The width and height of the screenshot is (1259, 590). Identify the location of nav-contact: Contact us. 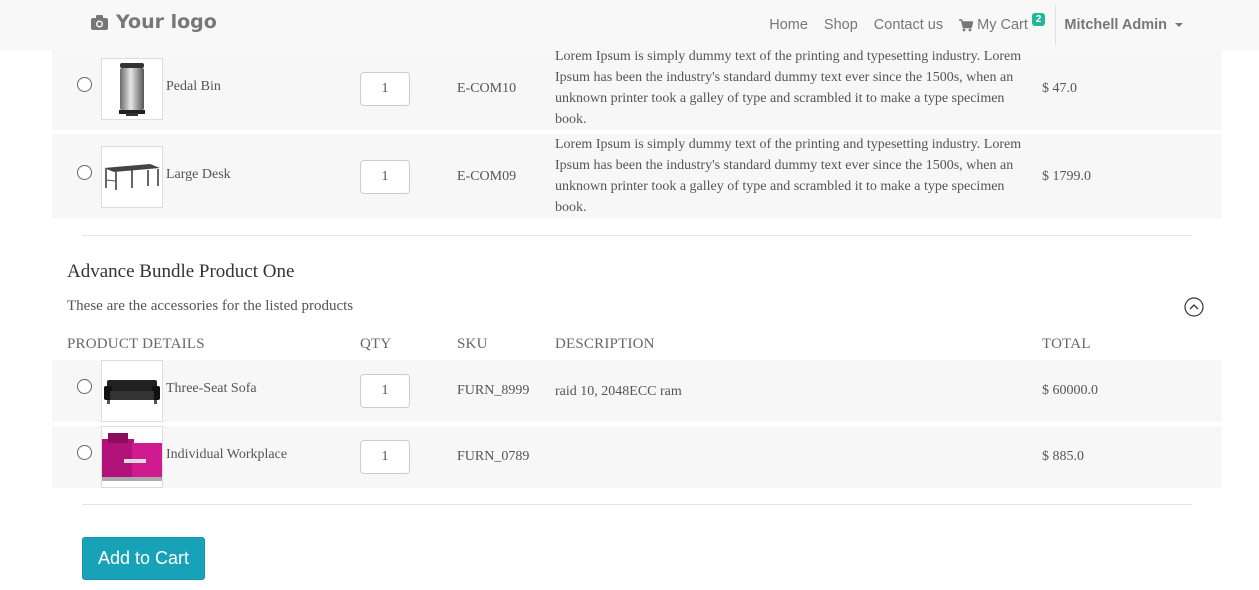
(908, 25).